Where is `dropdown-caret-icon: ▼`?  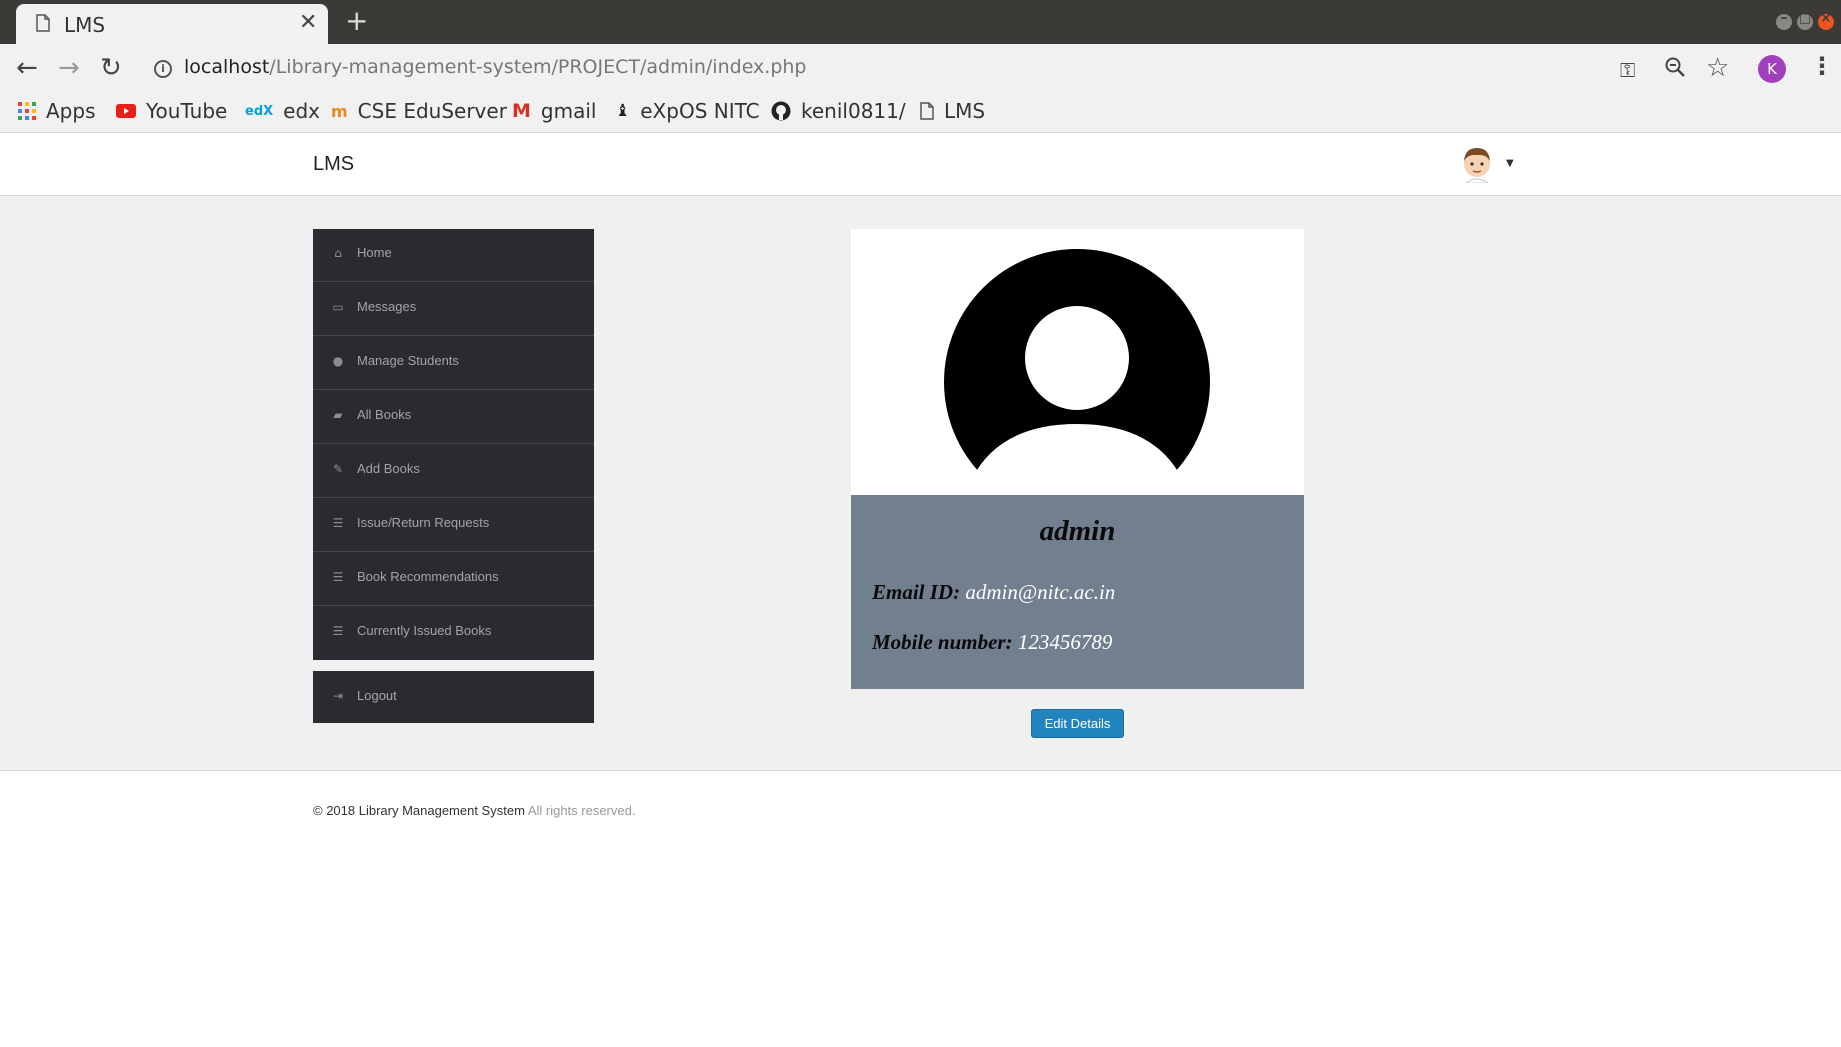 dropdown-caret-icon: ▼ is located at coordinates (1510, 163).